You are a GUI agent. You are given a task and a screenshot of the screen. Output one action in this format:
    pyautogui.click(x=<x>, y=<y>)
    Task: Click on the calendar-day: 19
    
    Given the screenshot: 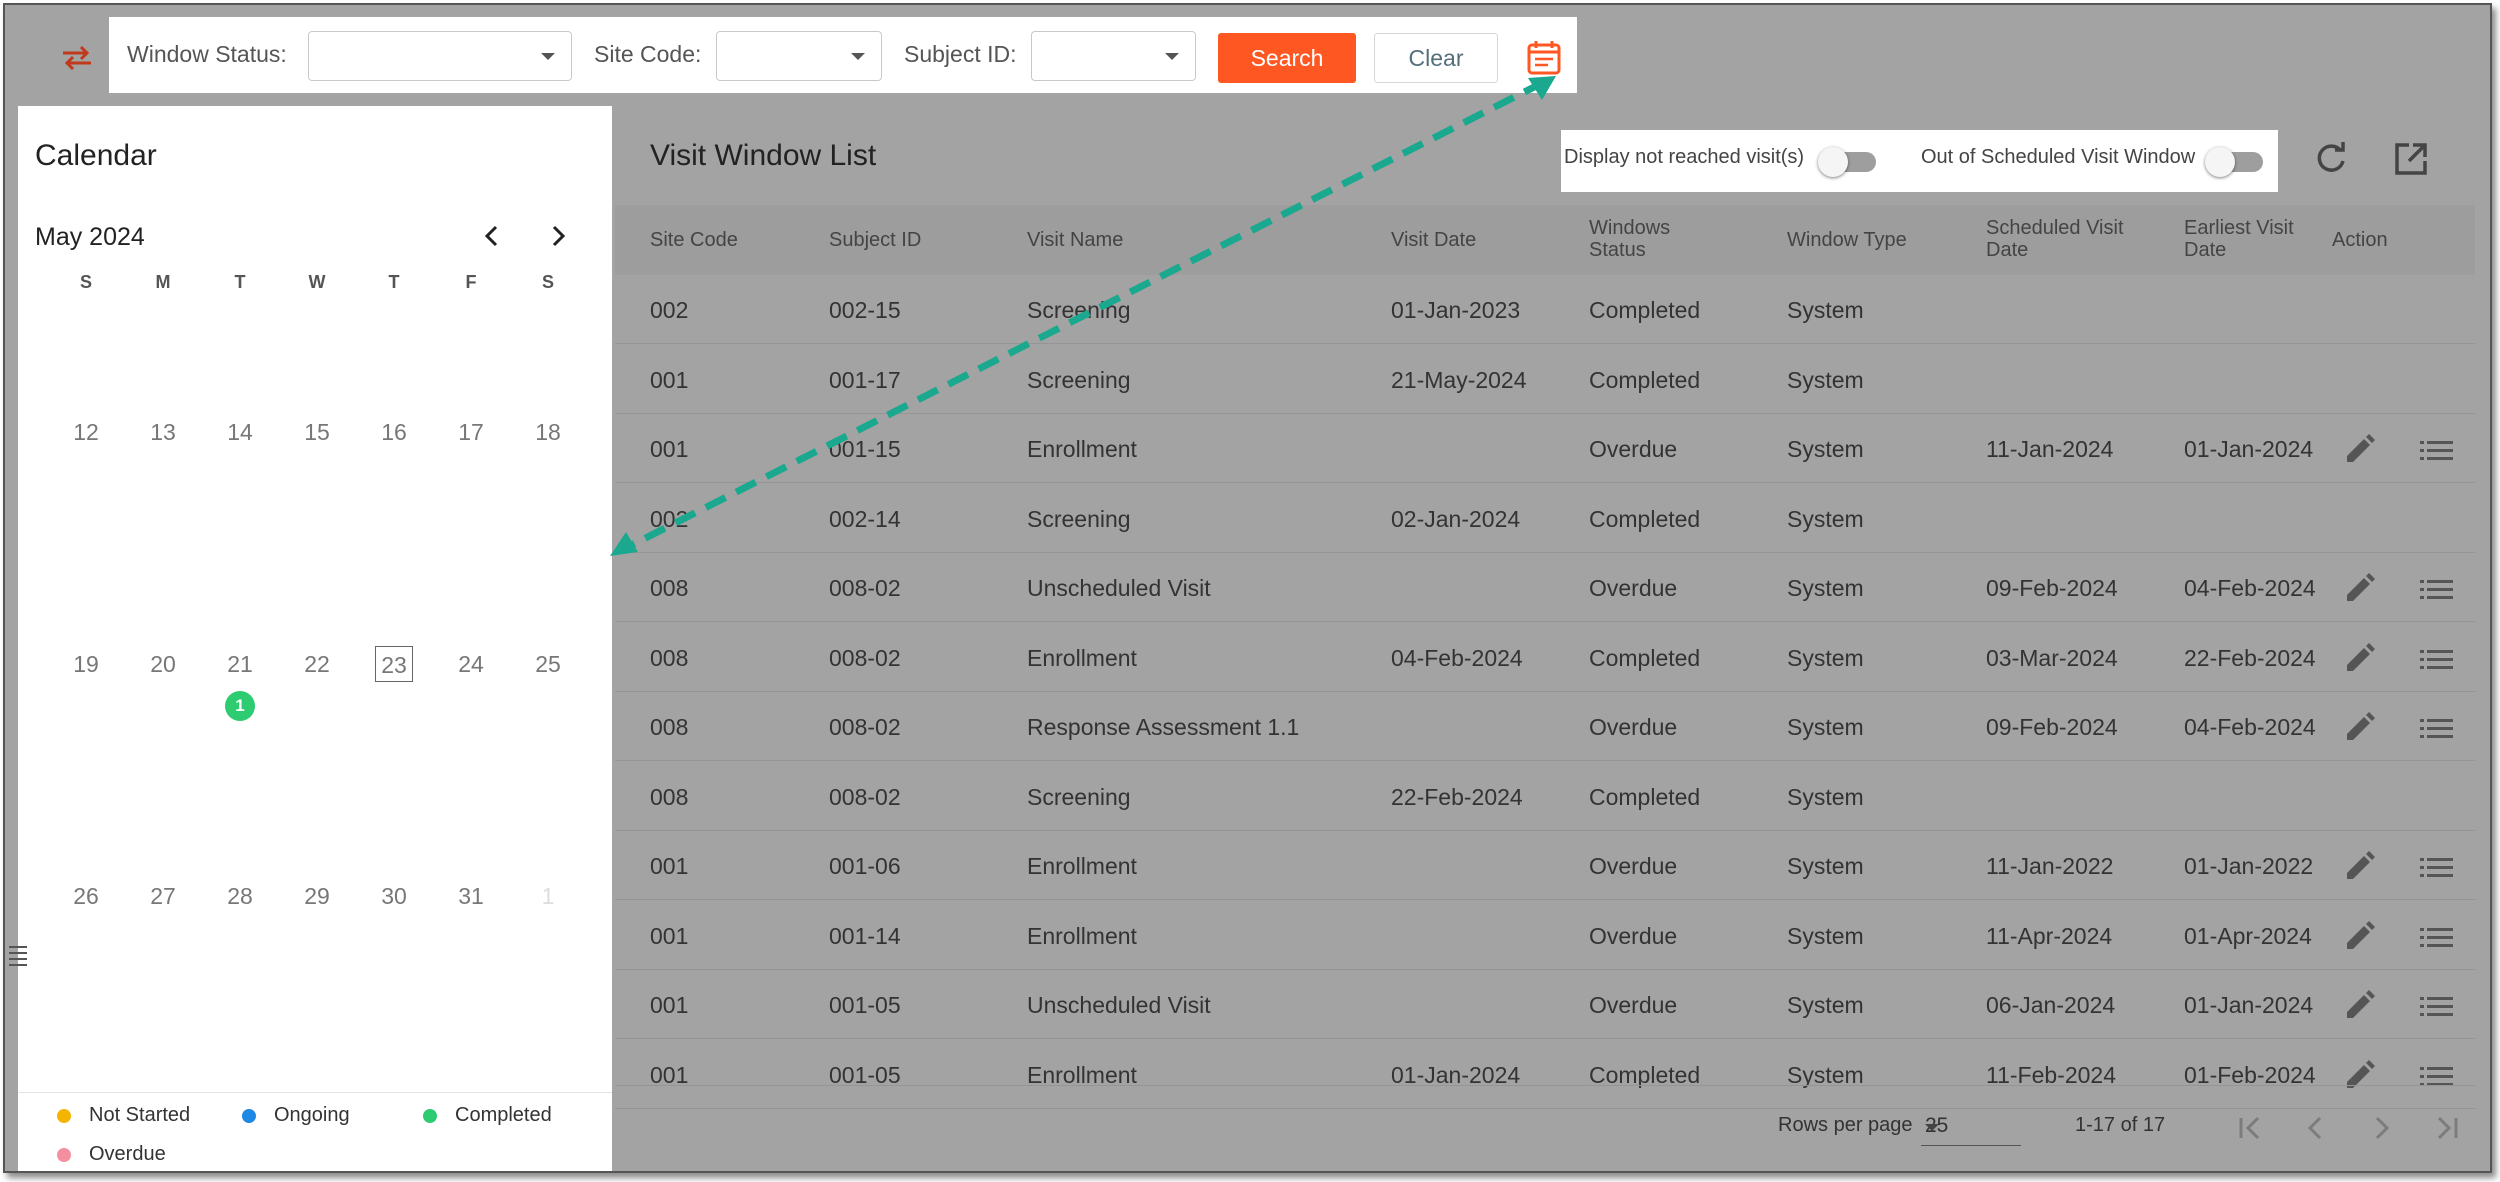 What is the action you would take?
    pyautogui.click(x=86, y=664)
    